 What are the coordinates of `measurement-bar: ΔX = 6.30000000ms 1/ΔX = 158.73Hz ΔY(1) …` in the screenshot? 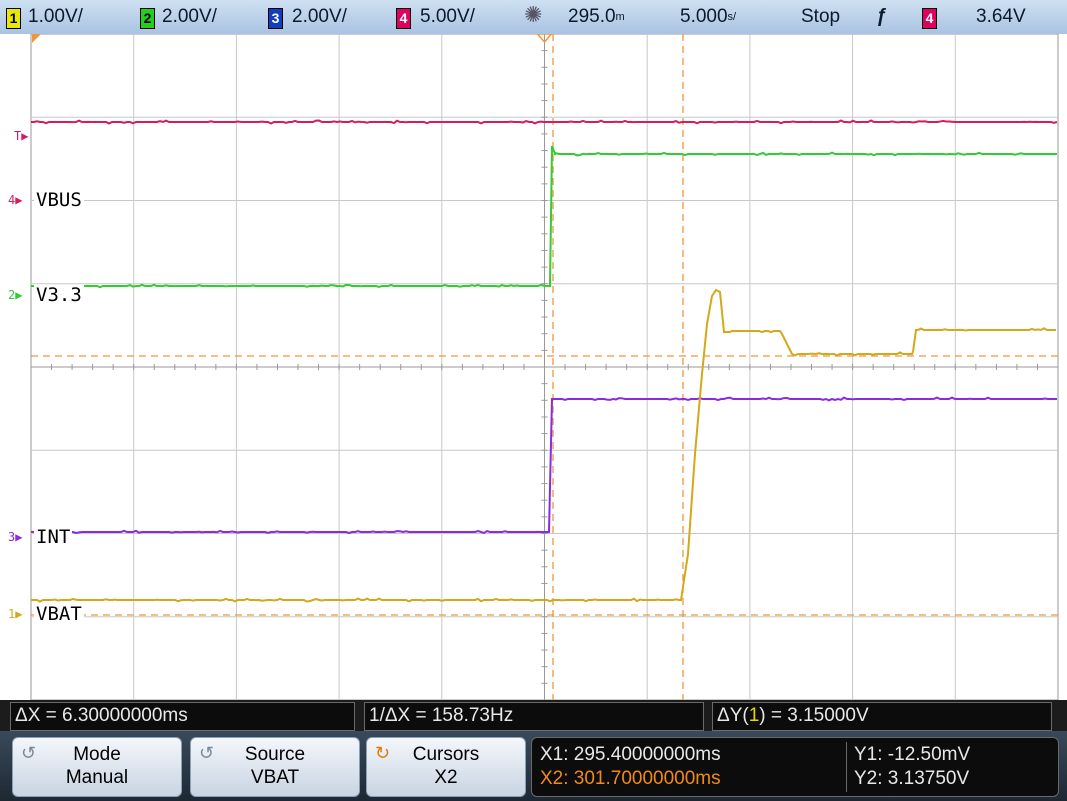 It's located at (533, 715).